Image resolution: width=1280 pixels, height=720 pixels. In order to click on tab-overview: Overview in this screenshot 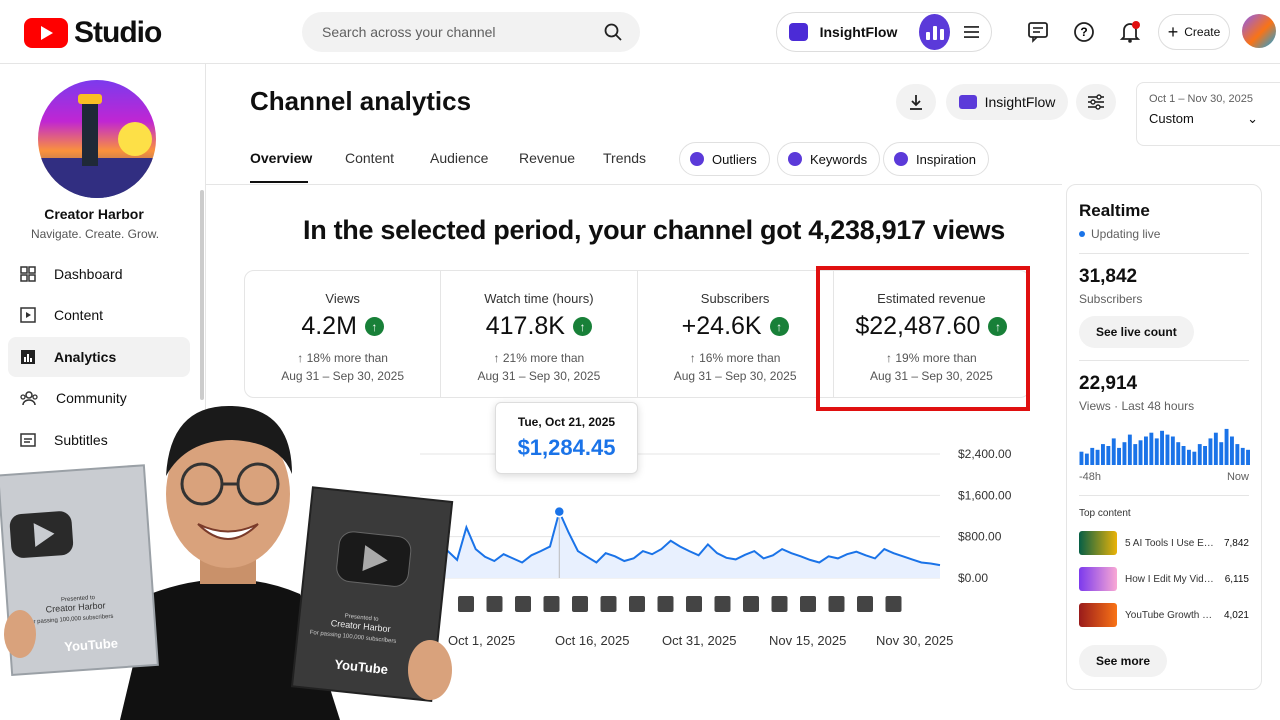, I will do `click(281, 158)`.